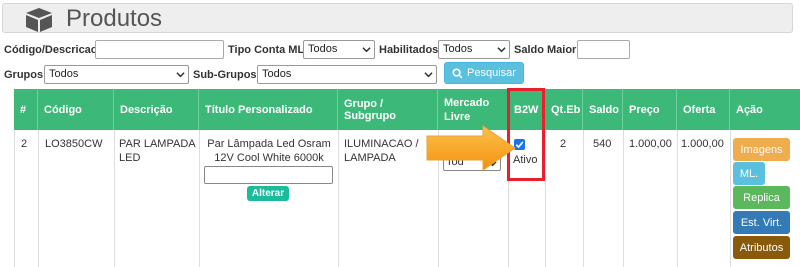 The height and width of the screenshot is (267, 800). What do you see at coordinates (76, 109) in the screenshot?
I see `col-codigo: Código` at bounding box center [76, 109].